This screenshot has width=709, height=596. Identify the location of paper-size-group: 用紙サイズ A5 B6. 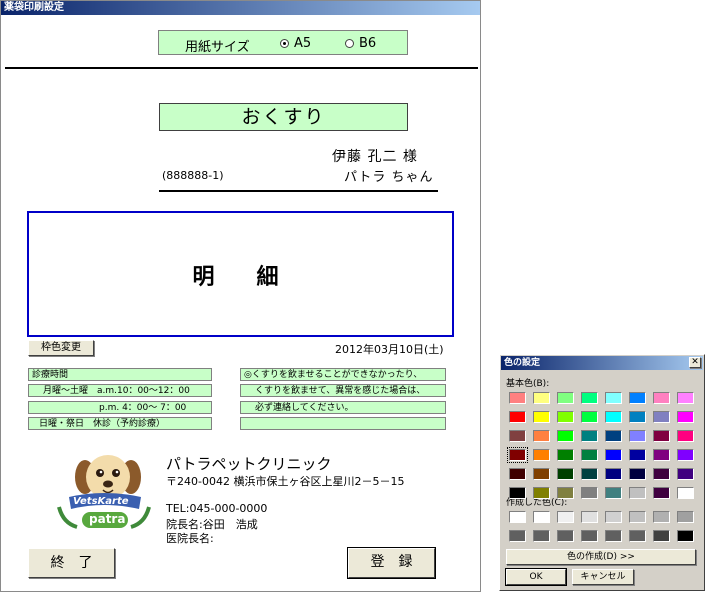
(283, 42).